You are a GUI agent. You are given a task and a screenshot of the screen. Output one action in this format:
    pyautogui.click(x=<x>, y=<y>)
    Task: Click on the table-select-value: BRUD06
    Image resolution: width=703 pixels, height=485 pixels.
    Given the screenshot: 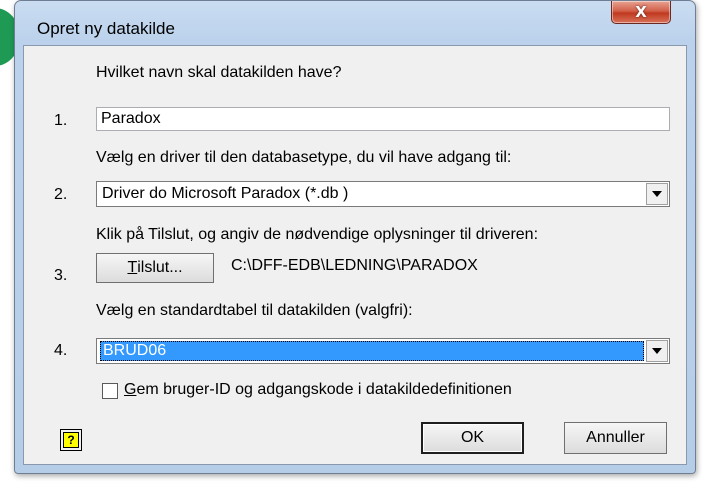 What is the action you would take?
    pyautogui.click(x=372, y=351)
    